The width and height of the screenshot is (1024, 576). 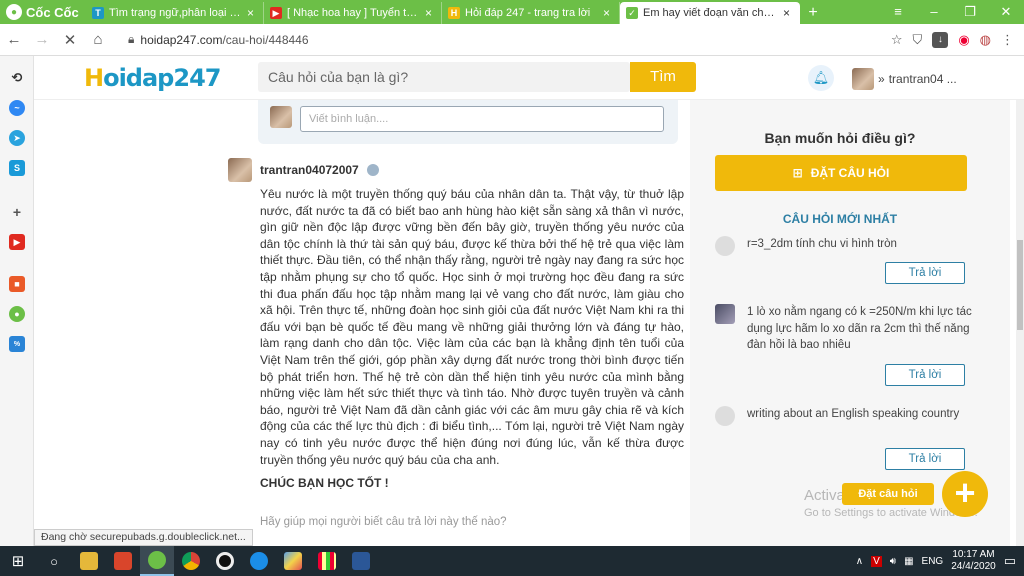 I want to click on history-icon: ⟲, so click(x=17, y=78).